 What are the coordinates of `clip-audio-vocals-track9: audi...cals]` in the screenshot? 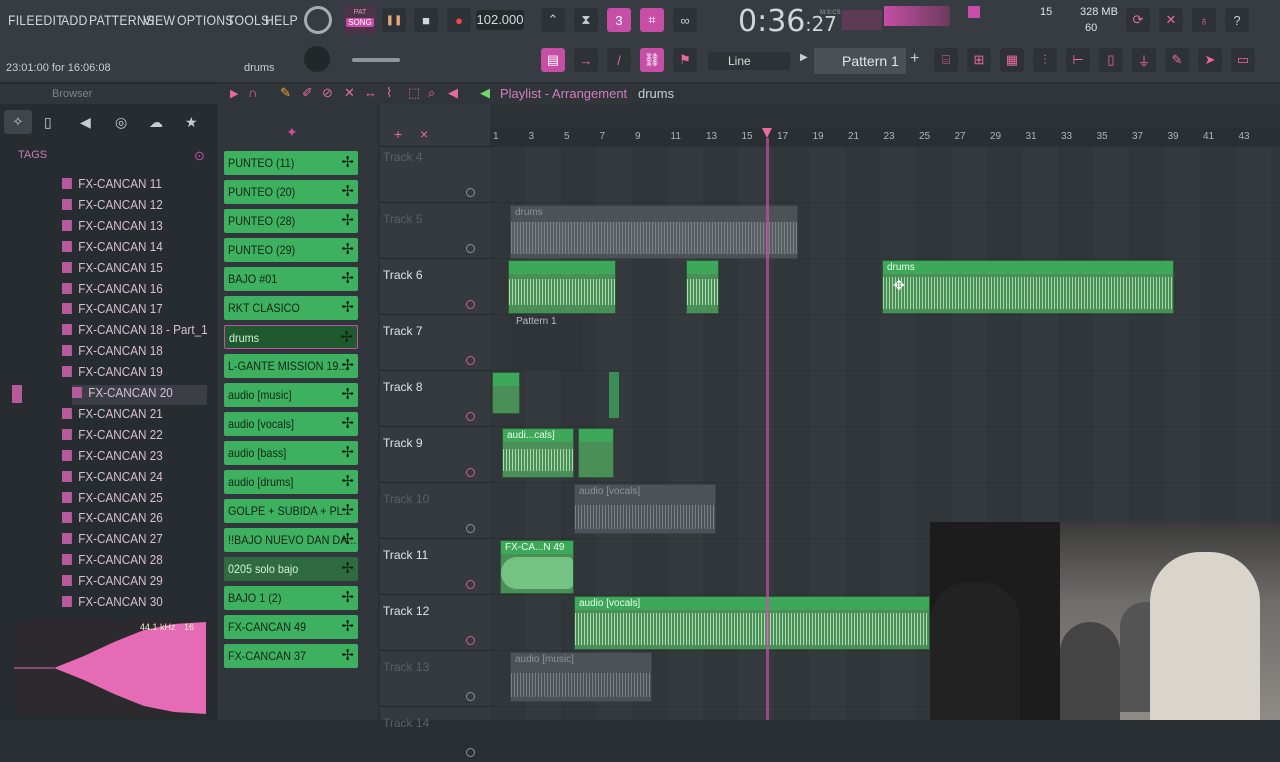 It's located at (538, 453).